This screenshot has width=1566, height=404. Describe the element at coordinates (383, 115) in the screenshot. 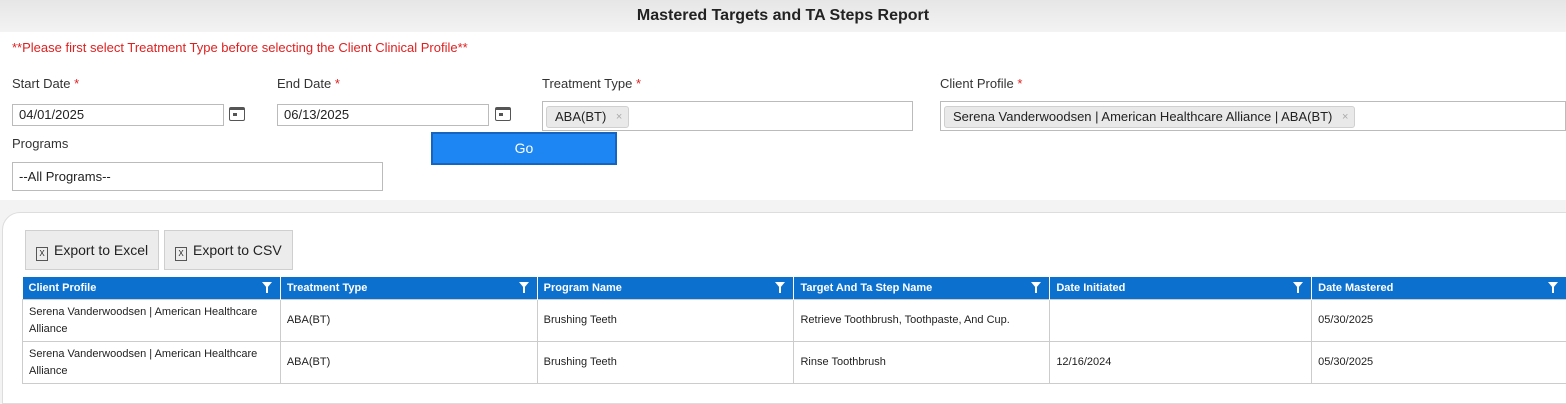

I see `end-date-input: 06/13/2025` at that location.